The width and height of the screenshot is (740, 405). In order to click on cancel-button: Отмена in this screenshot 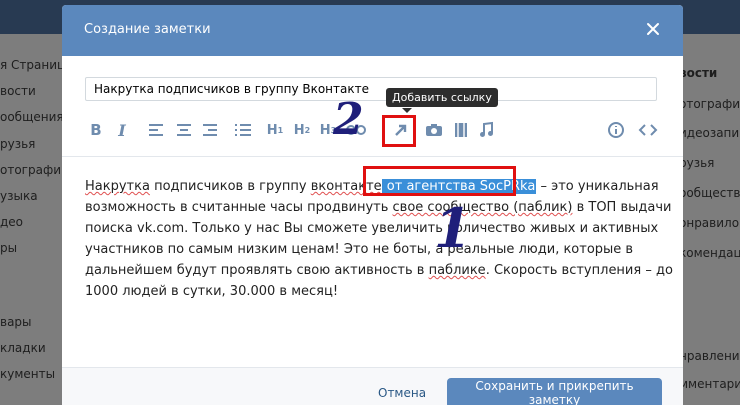, I will do `click(402, 393)`.